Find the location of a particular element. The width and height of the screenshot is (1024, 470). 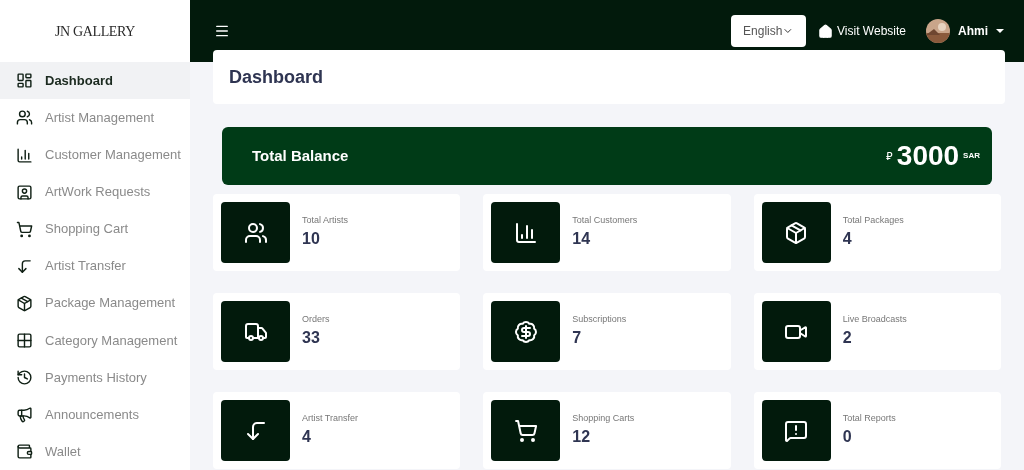

caret-icon is located at coordinates (1000, 31).